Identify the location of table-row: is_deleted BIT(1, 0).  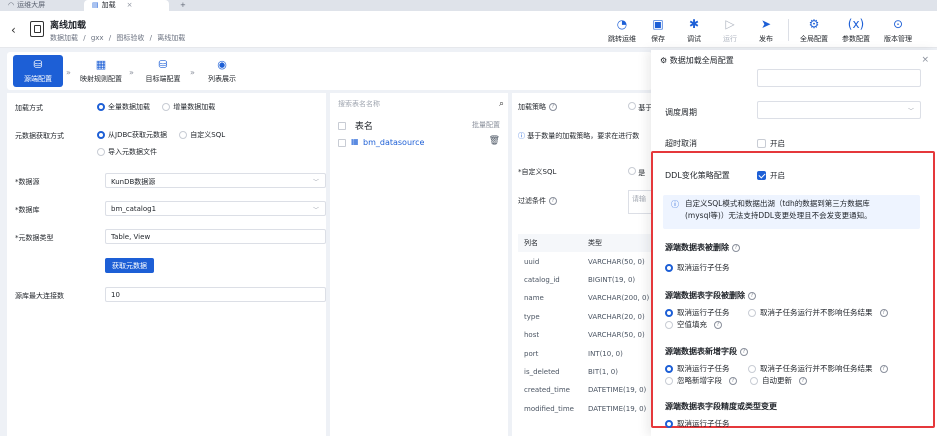
(586, 372).